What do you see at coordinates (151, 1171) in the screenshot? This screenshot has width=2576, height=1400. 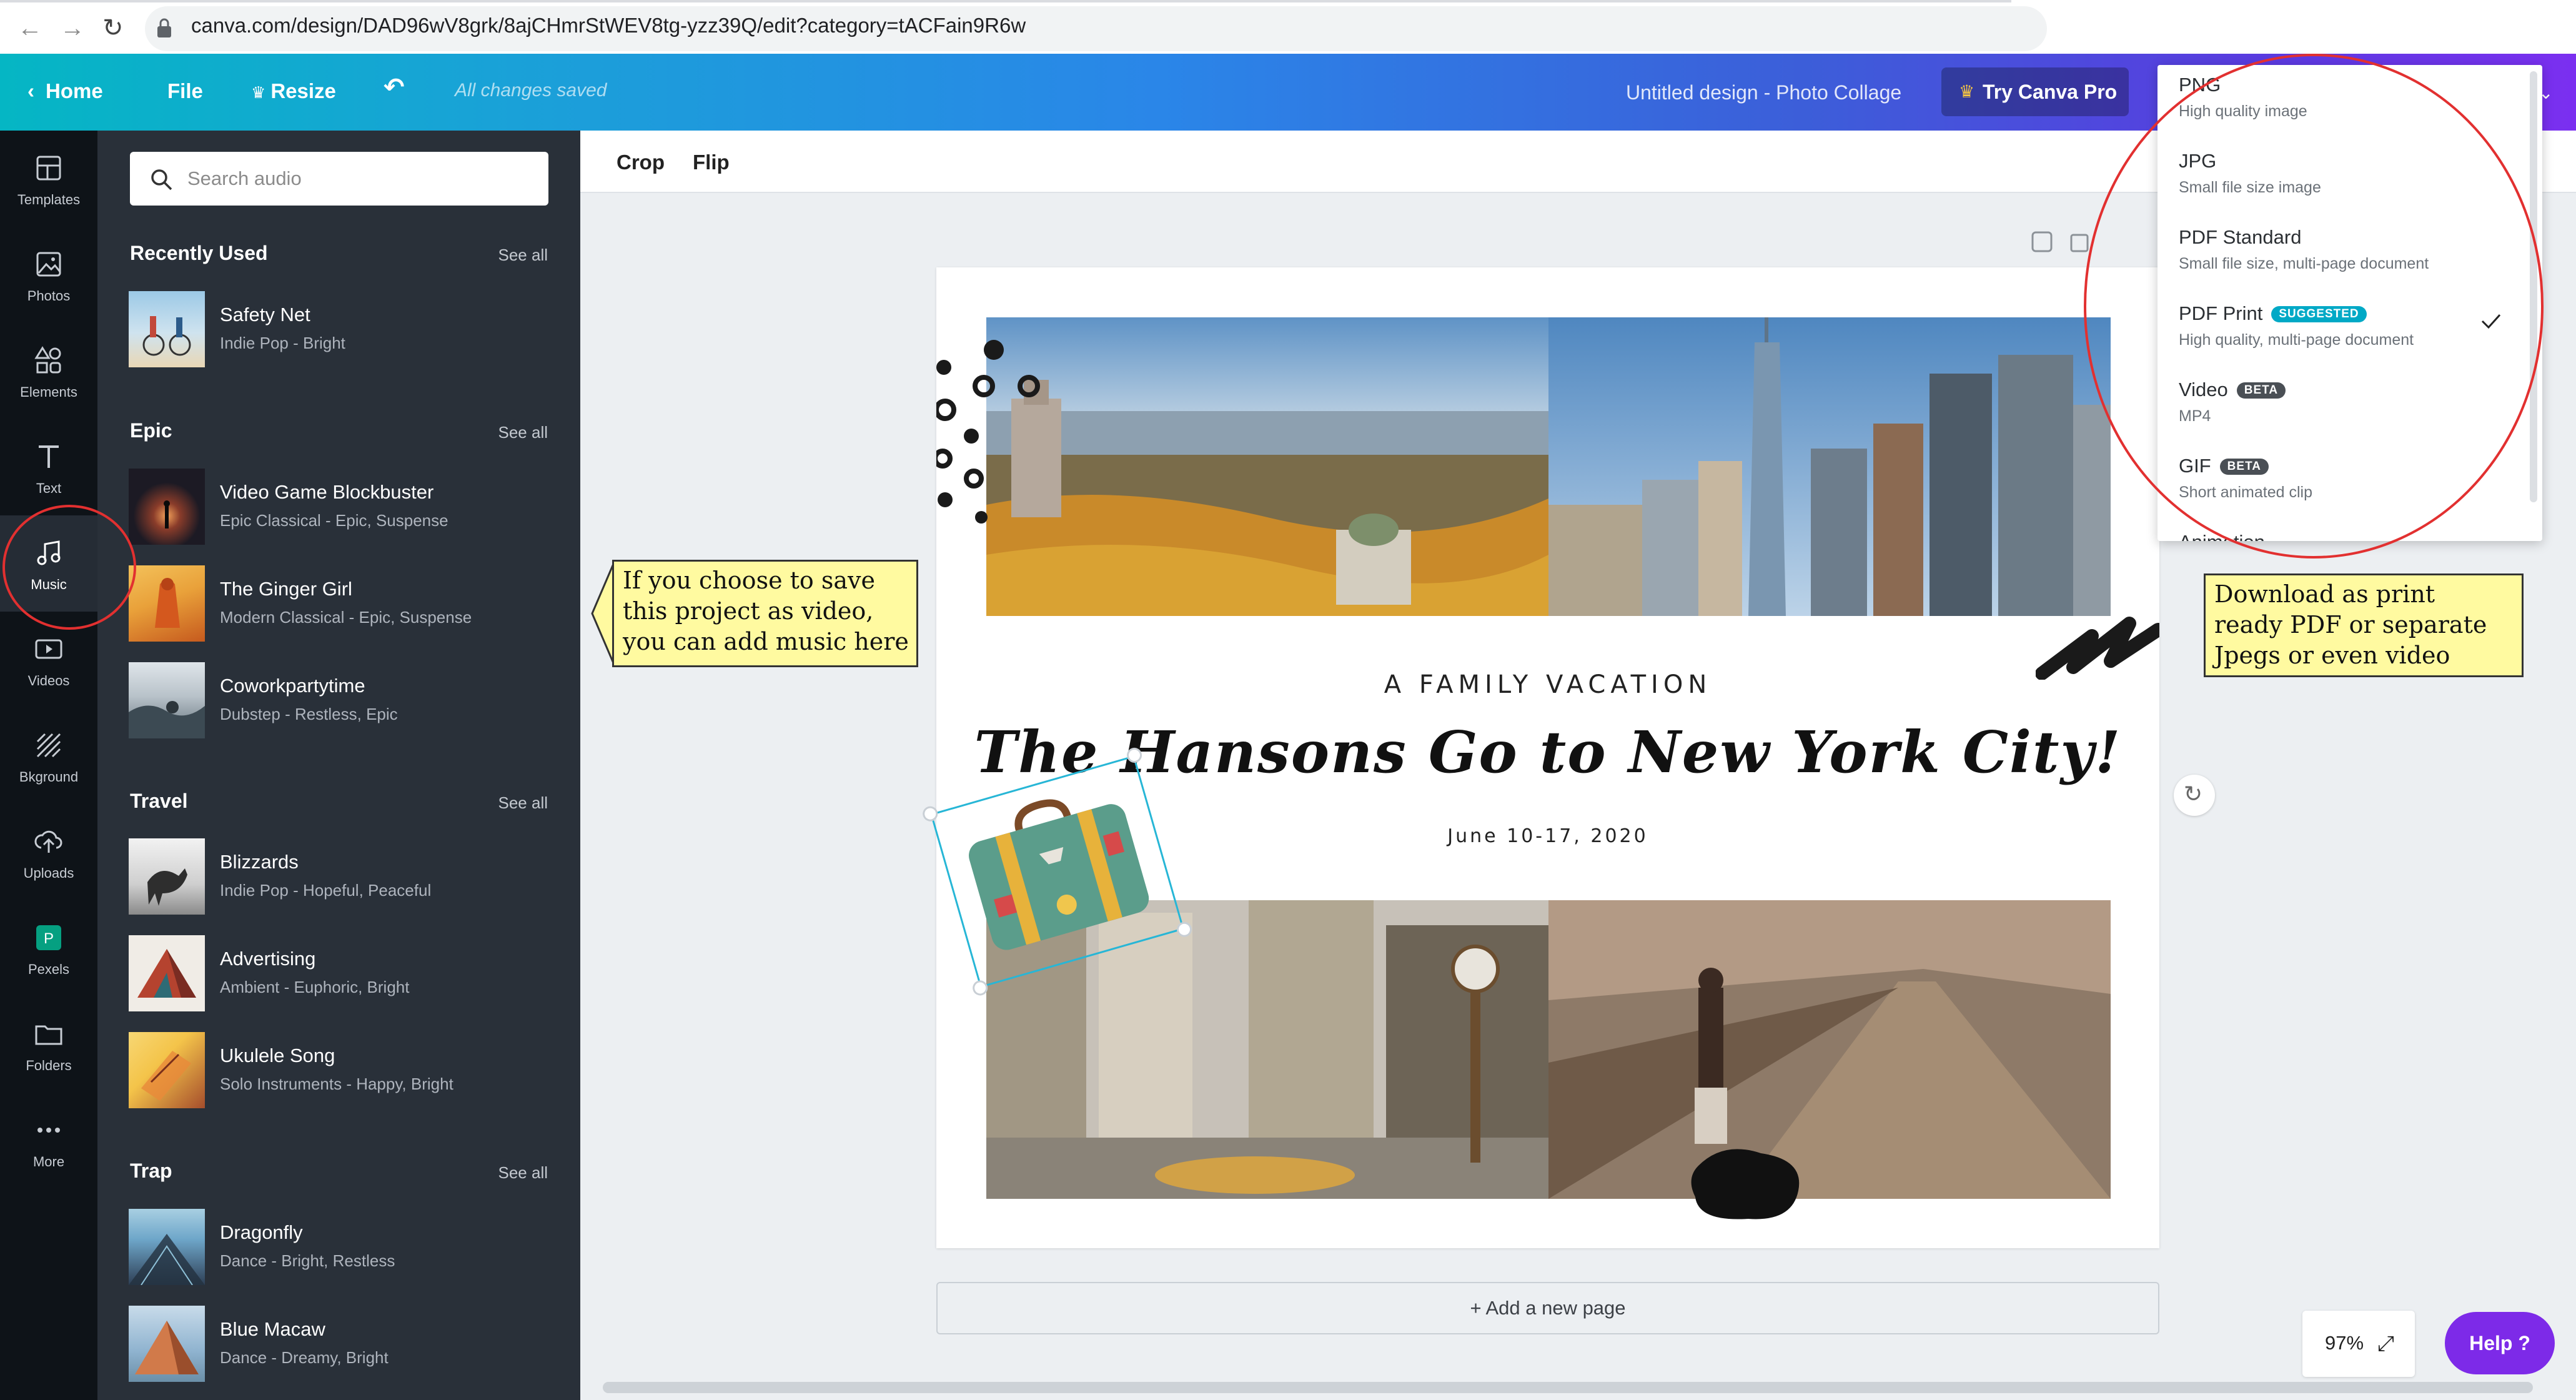 I see `section-title: Trap` at bounding box center [151, 1171].